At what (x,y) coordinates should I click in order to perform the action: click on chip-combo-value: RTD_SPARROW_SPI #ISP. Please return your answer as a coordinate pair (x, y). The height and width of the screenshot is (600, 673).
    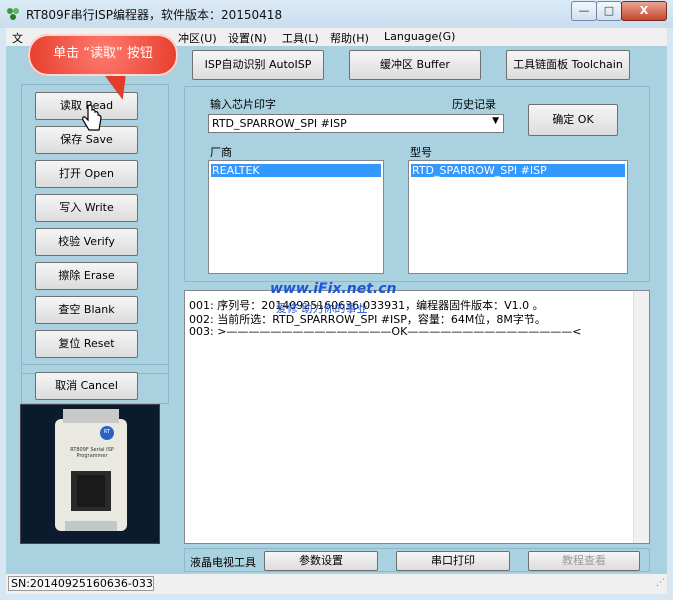
    Looking at the image, I should click on (279, 123).